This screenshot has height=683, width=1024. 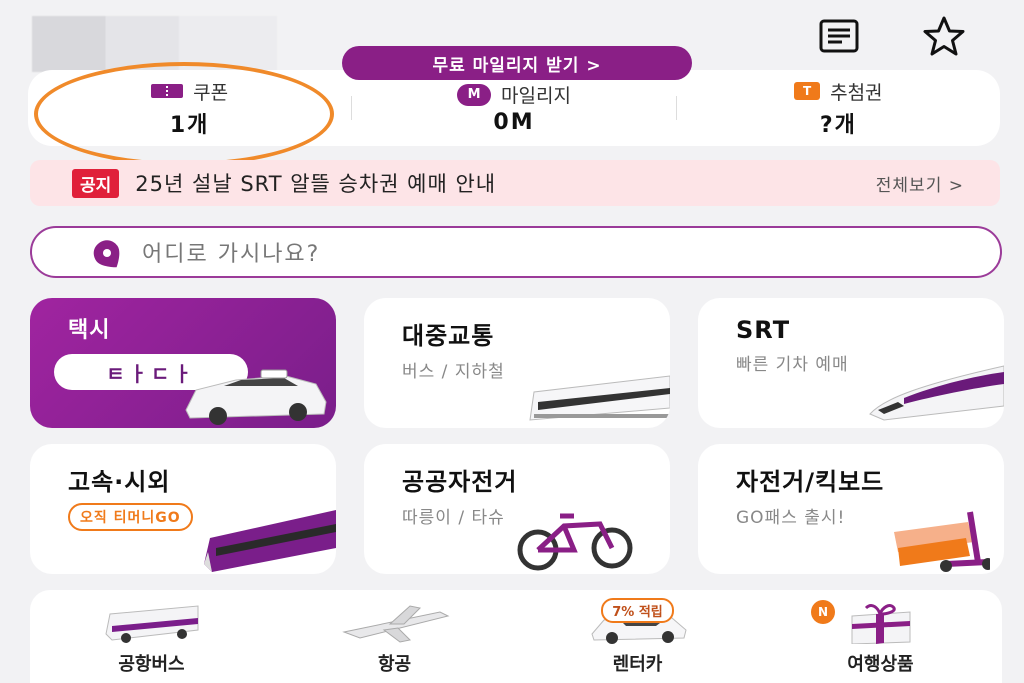 What do you see at coordinates (856, 92) in the screenshot?
I see `lottery-label: 추첨권` at bounding box center [856, 92].